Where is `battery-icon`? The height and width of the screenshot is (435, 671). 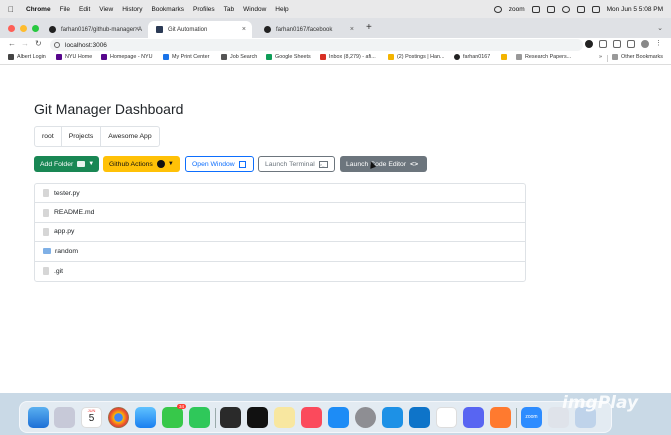 battery-icon is located at coordinates (550, 9).